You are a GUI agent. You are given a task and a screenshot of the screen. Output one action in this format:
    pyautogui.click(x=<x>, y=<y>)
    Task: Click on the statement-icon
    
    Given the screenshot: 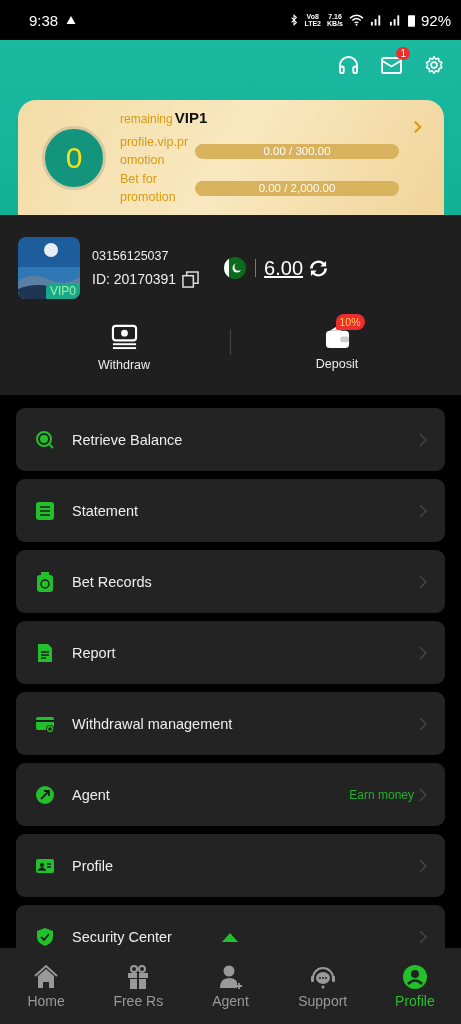 What is the action you would take?
    pyautogui.click(x=45, y=510)
    